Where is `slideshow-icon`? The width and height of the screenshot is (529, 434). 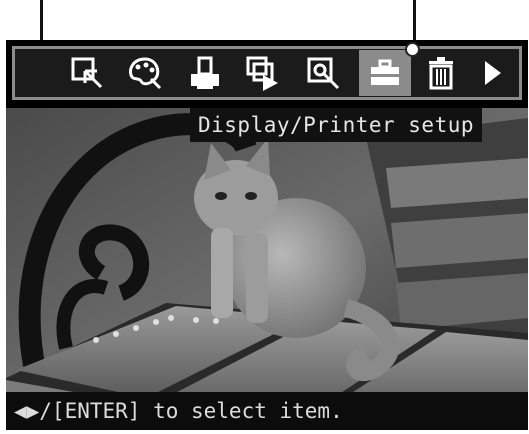 slideshow-icon is located at coordinates (263, 73).